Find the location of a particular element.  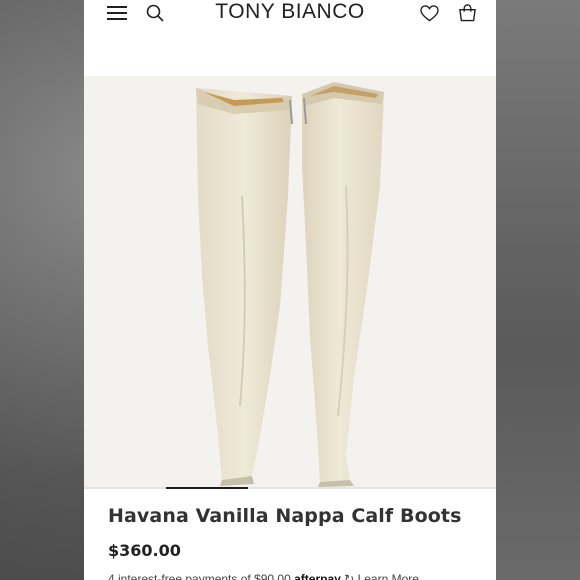

afterpay-arrow-icon: ↻ is located at coordinates (349, 576).